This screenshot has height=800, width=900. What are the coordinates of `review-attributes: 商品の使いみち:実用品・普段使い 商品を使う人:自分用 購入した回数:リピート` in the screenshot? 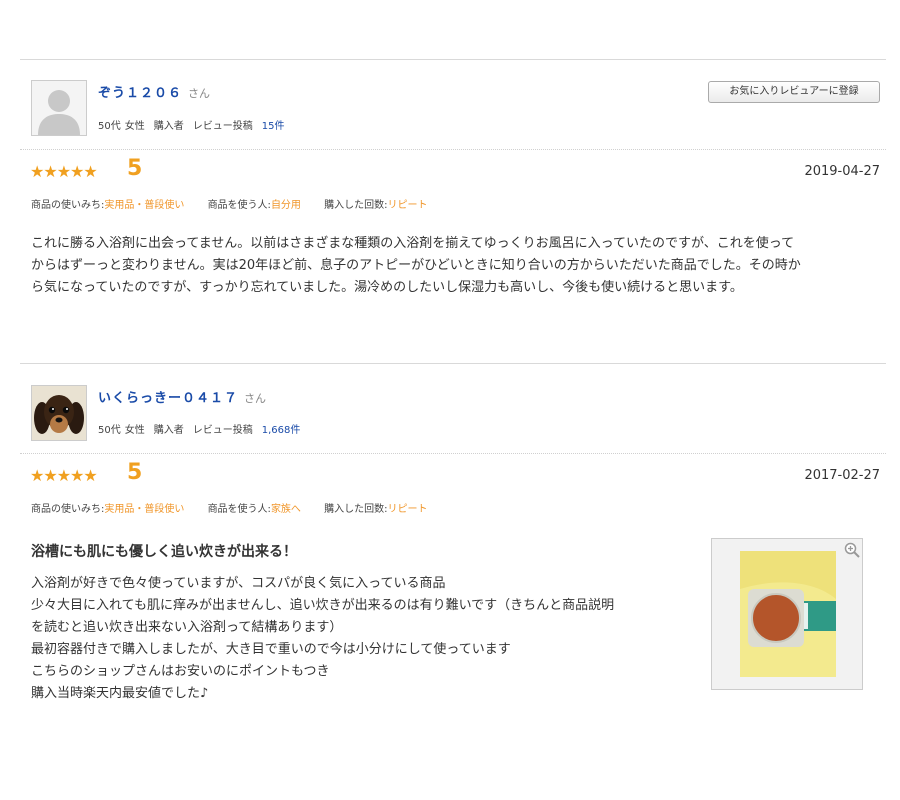 It's located at (239, 203).